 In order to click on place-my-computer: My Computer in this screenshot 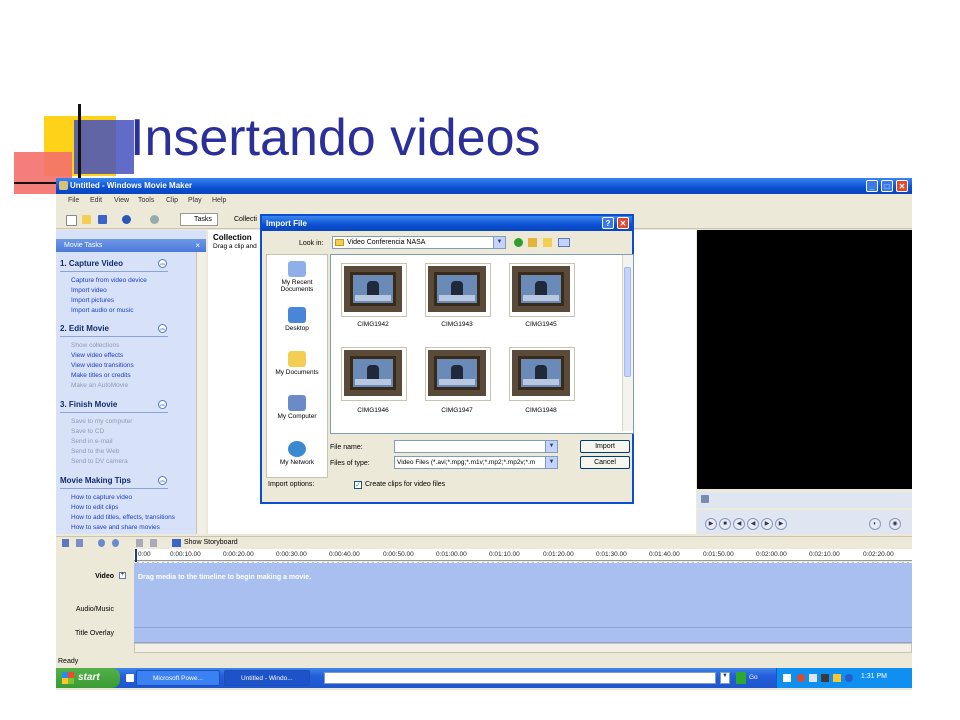, I will do `click(297, 407)`.